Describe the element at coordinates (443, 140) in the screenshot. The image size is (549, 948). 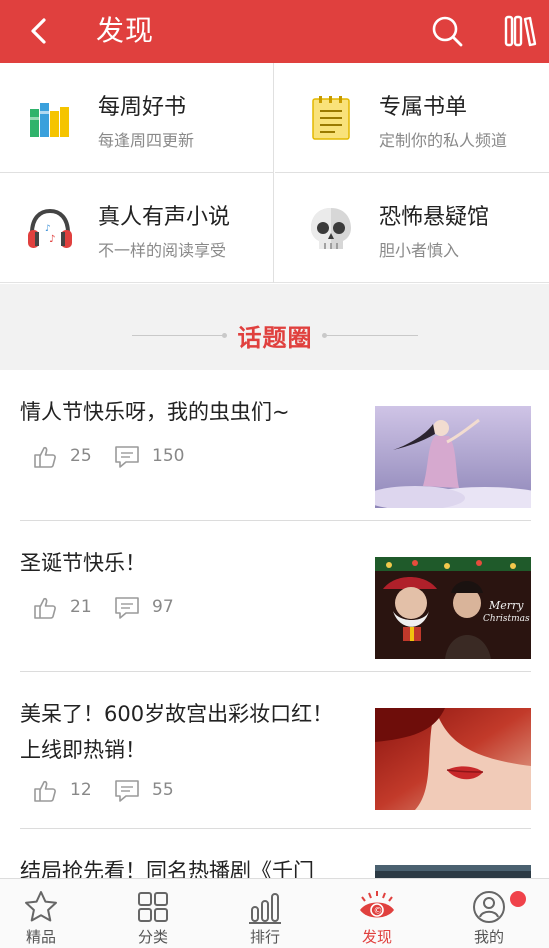
I see `category-subtitle: 定制你的私人频道` at that location.